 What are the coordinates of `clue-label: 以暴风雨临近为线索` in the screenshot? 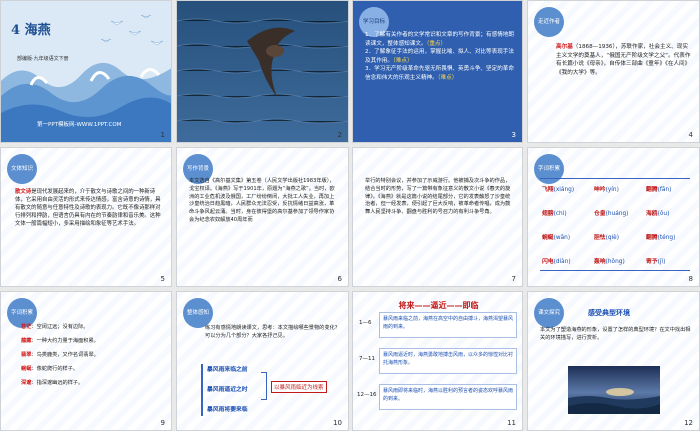 It's located at (299, 387).